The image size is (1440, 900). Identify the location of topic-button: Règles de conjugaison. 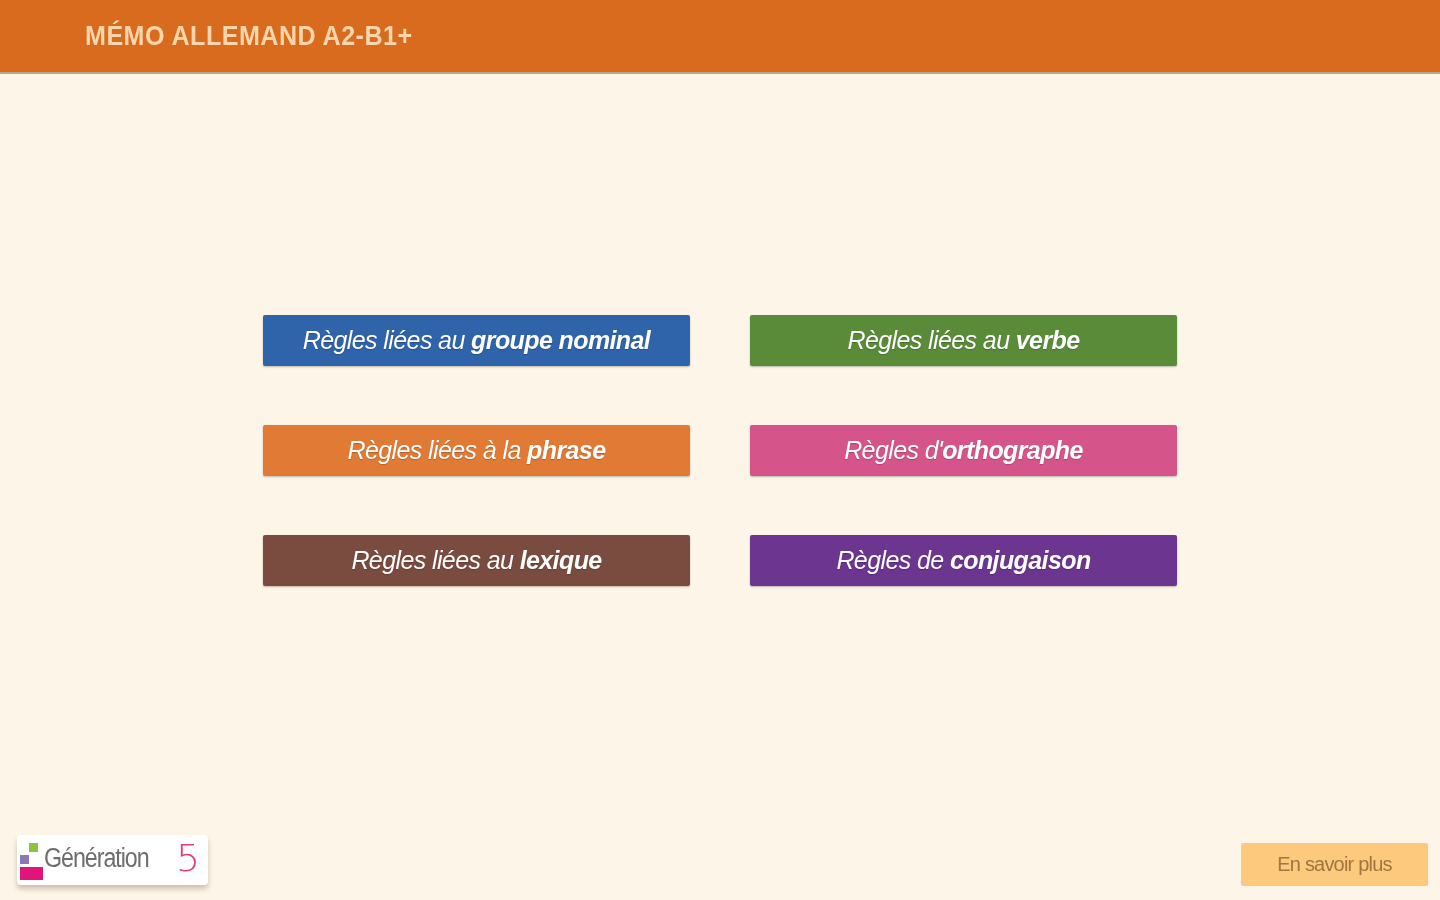
(963, 560).